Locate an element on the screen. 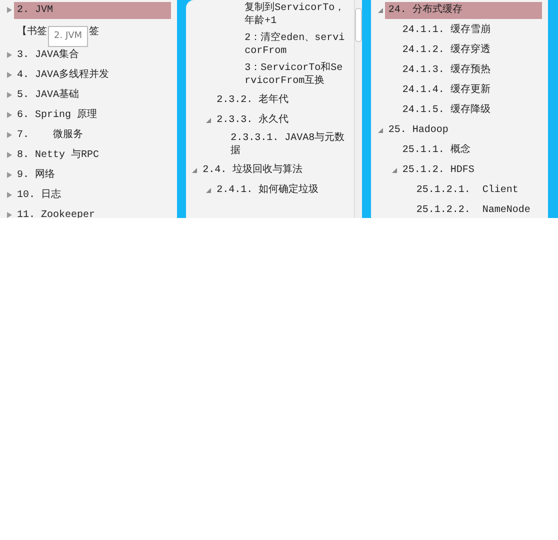  tree-item: 2.4. 垃圾回收与算法 is located at coordinates (274, 170).